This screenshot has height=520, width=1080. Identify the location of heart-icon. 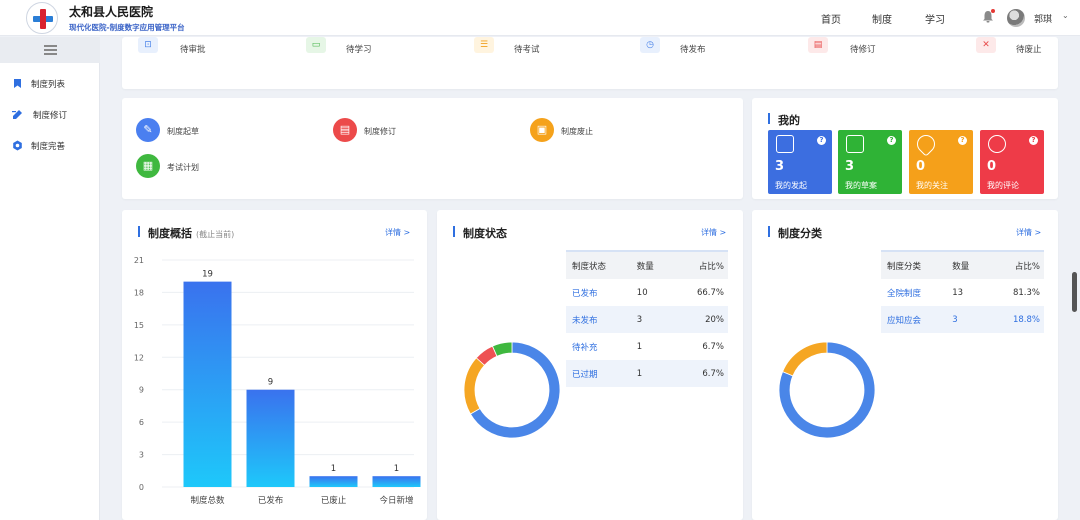
(926, 144).